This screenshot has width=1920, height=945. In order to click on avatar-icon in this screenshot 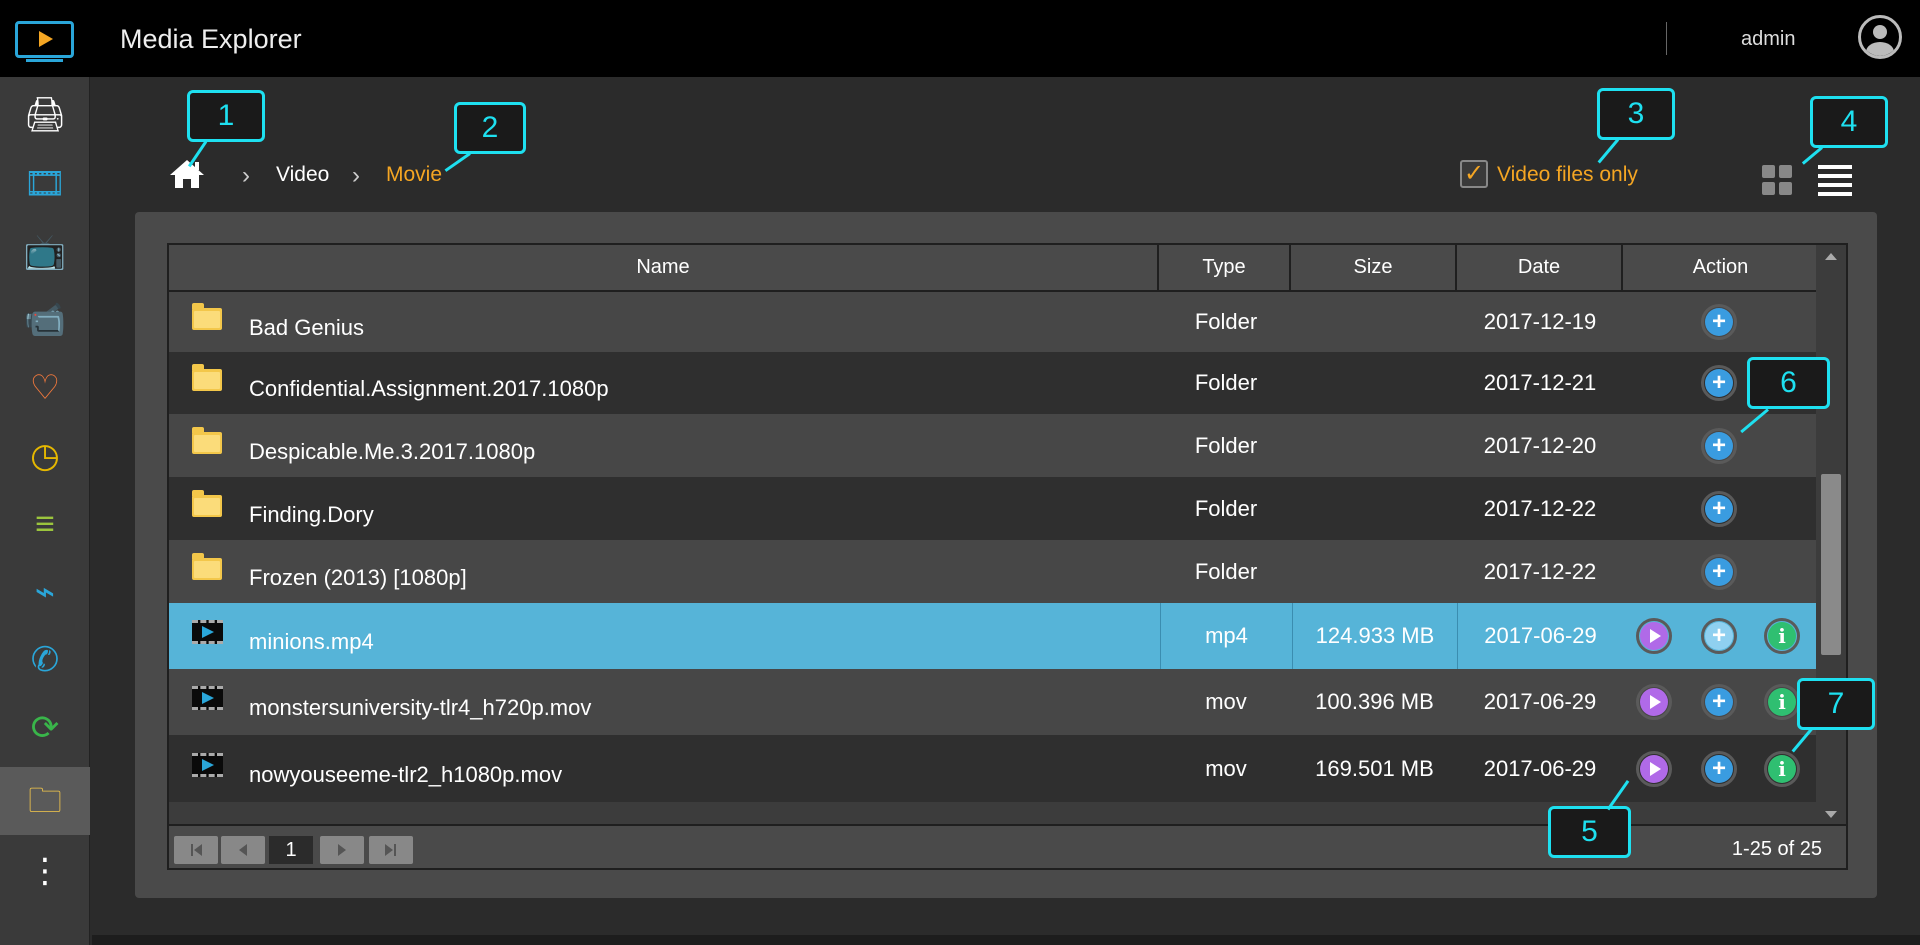, I will do `click(1880, 37)`.